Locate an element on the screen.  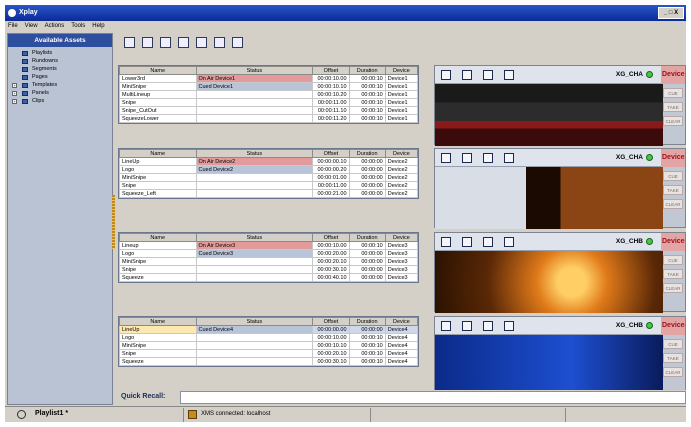
layout-icon is located at coordinates (237, 42).